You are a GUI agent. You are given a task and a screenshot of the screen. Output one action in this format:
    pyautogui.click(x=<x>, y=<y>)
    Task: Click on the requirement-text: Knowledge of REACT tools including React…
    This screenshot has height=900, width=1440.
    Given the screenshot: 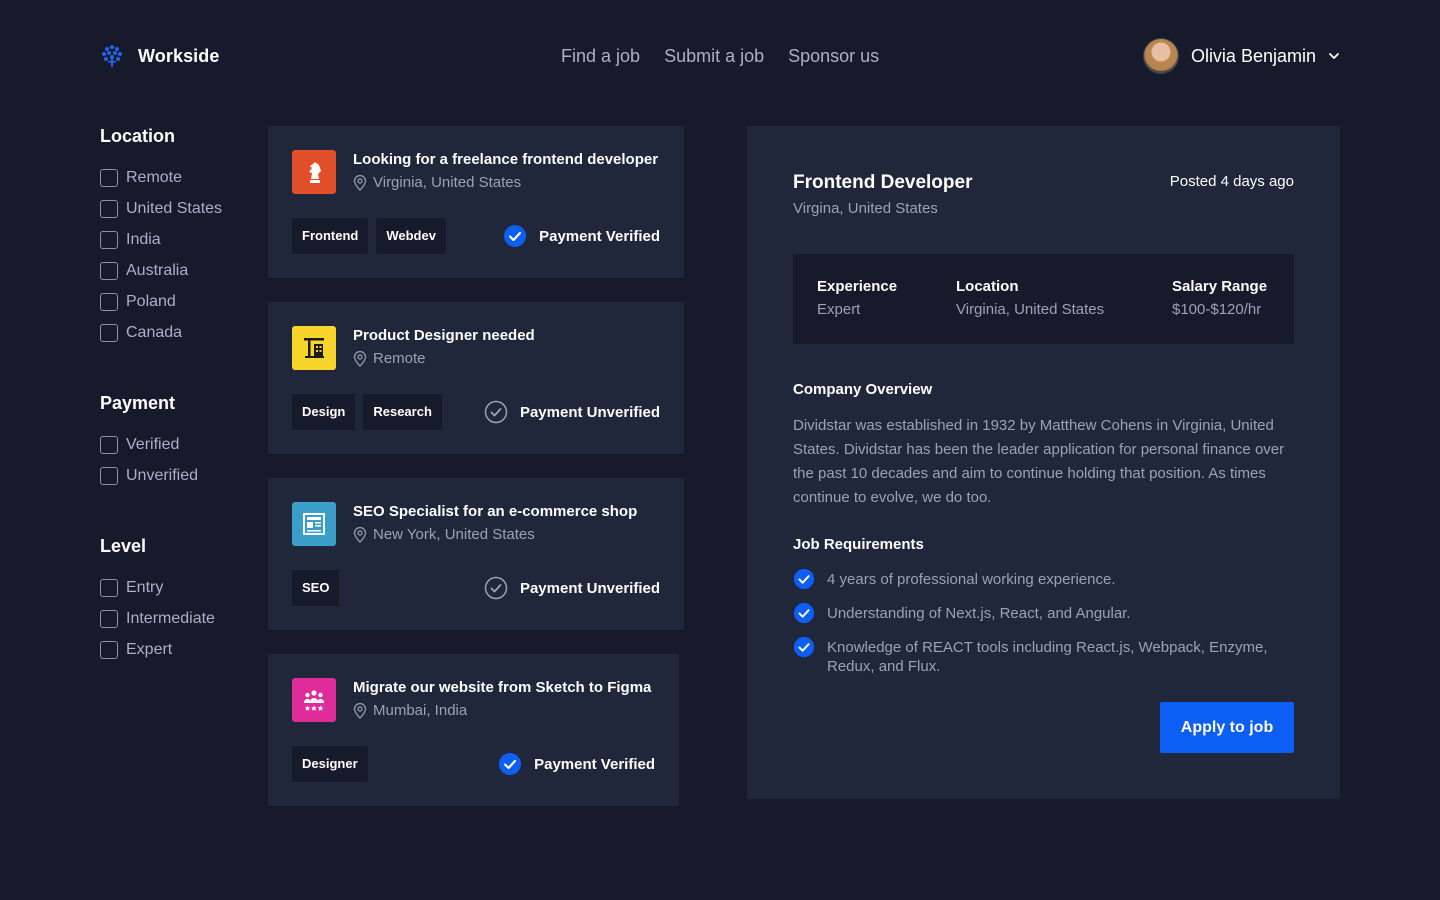 What is the action you would take?
    pyautogui.click(x=1047, y=657)
    